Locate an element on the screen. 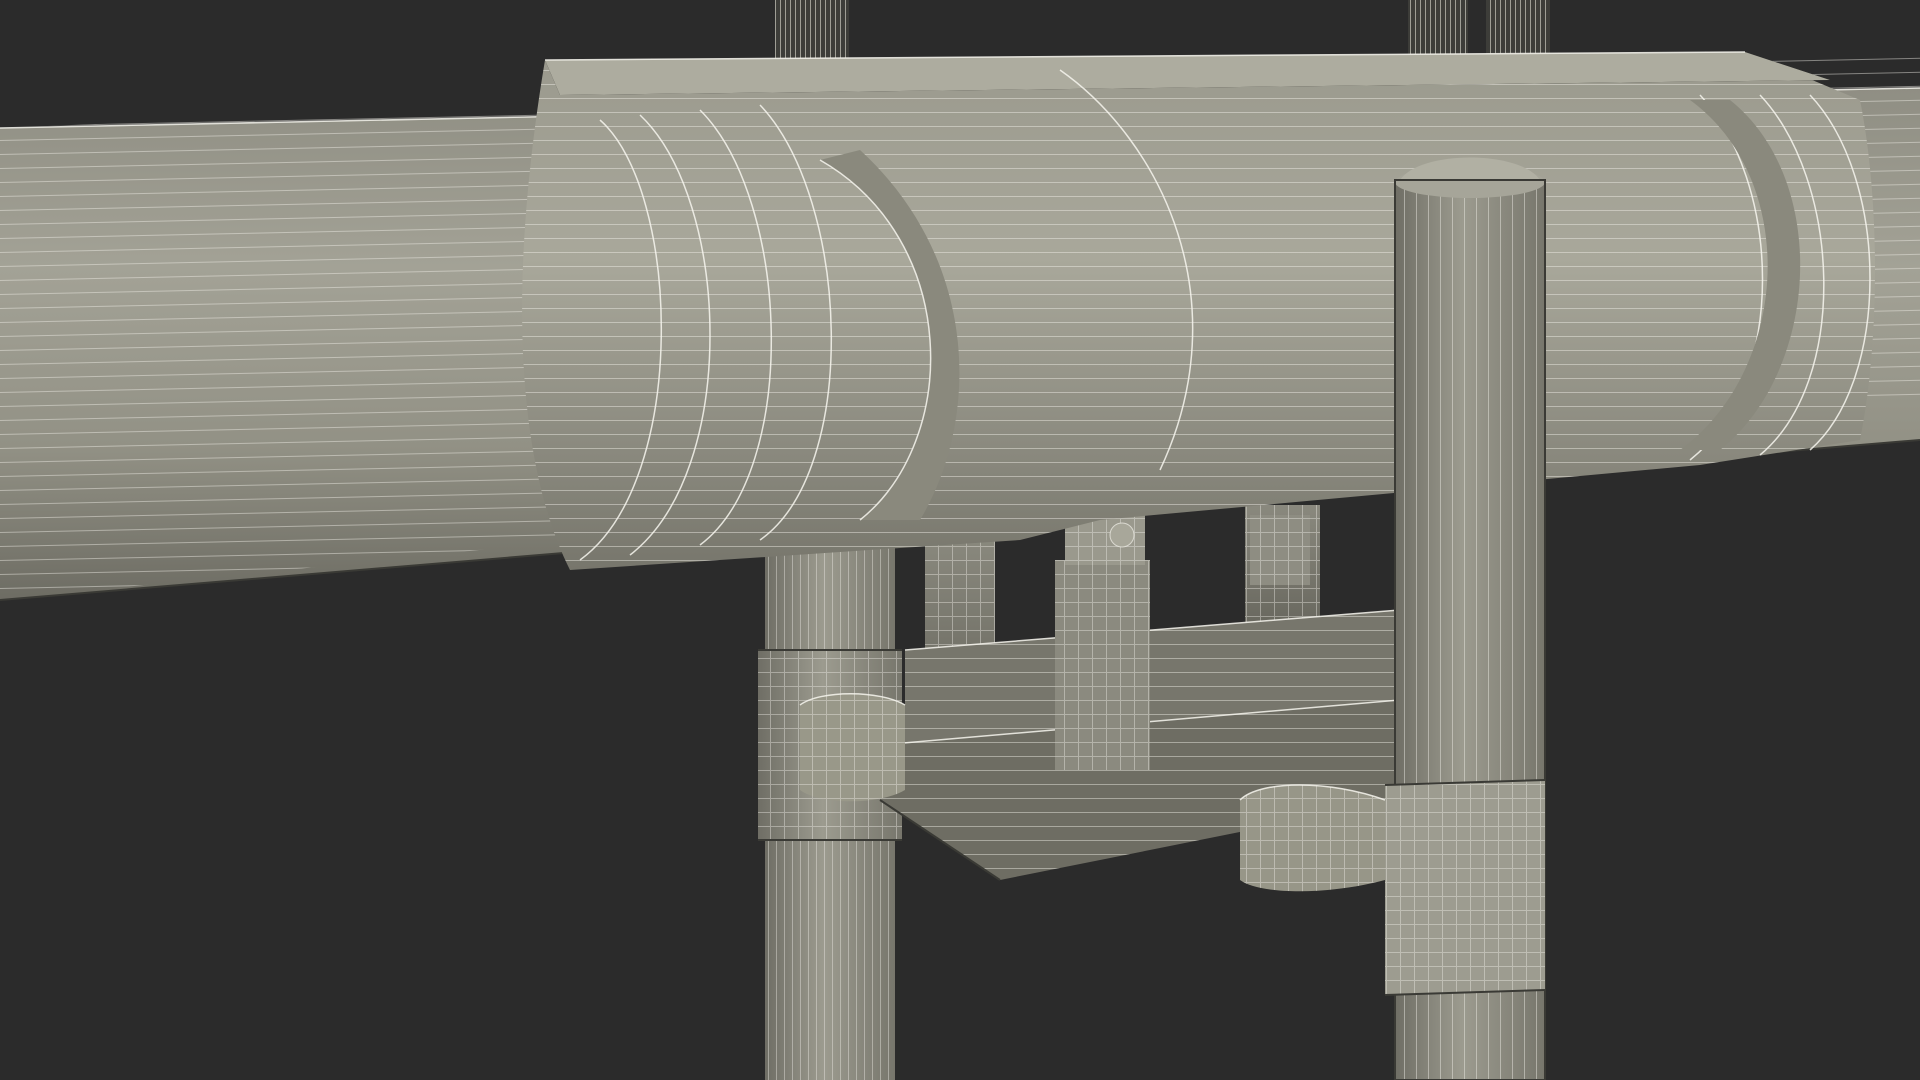  front-pipe-clamp is located at coordinates (1312, 838).